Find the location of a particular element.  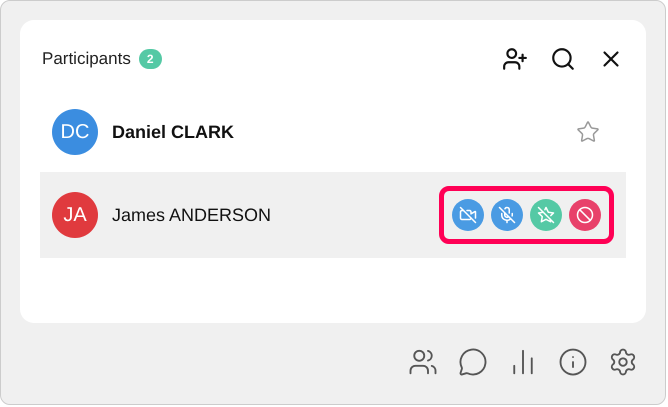

info-icon is located at coordinates (573, 362).